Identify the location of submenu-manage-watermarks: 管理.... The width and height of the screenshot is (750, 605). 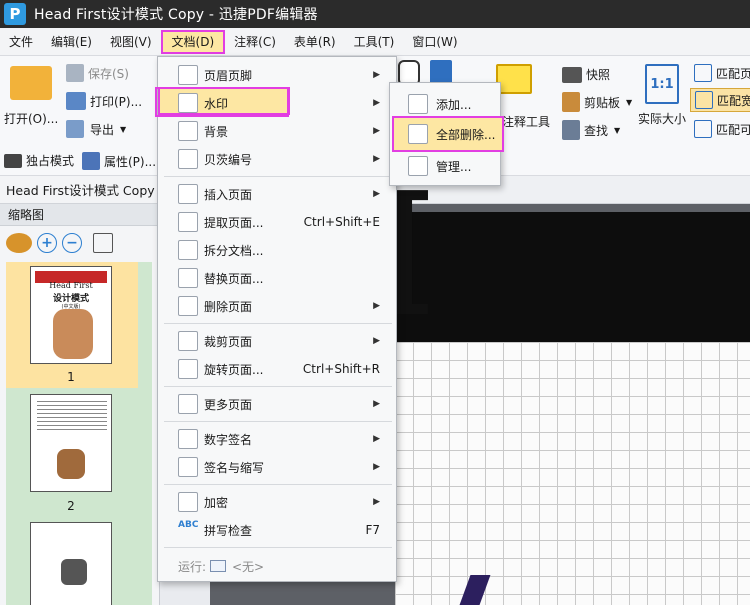
(445, 166).